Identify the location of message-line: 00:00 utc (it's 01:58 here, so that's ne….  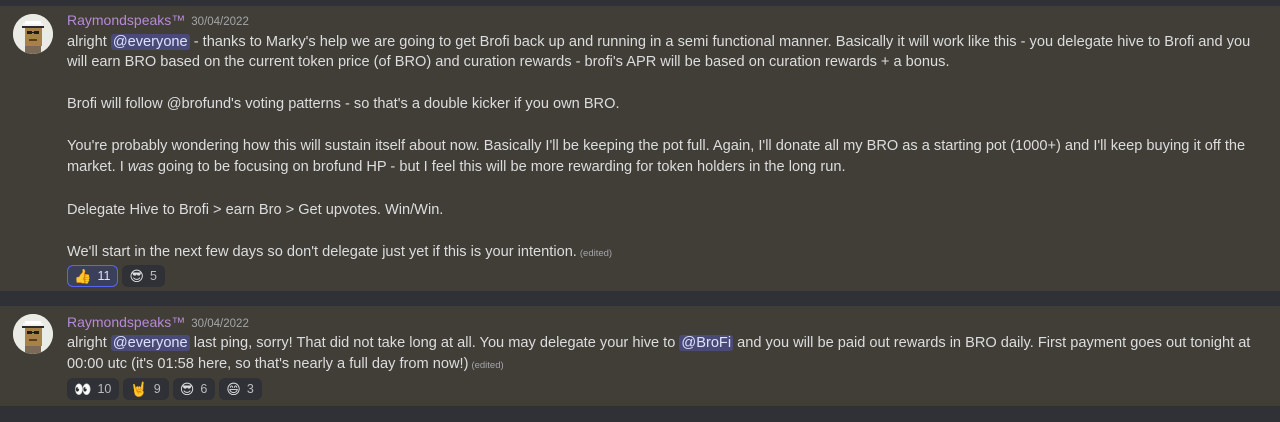
(285, 365).